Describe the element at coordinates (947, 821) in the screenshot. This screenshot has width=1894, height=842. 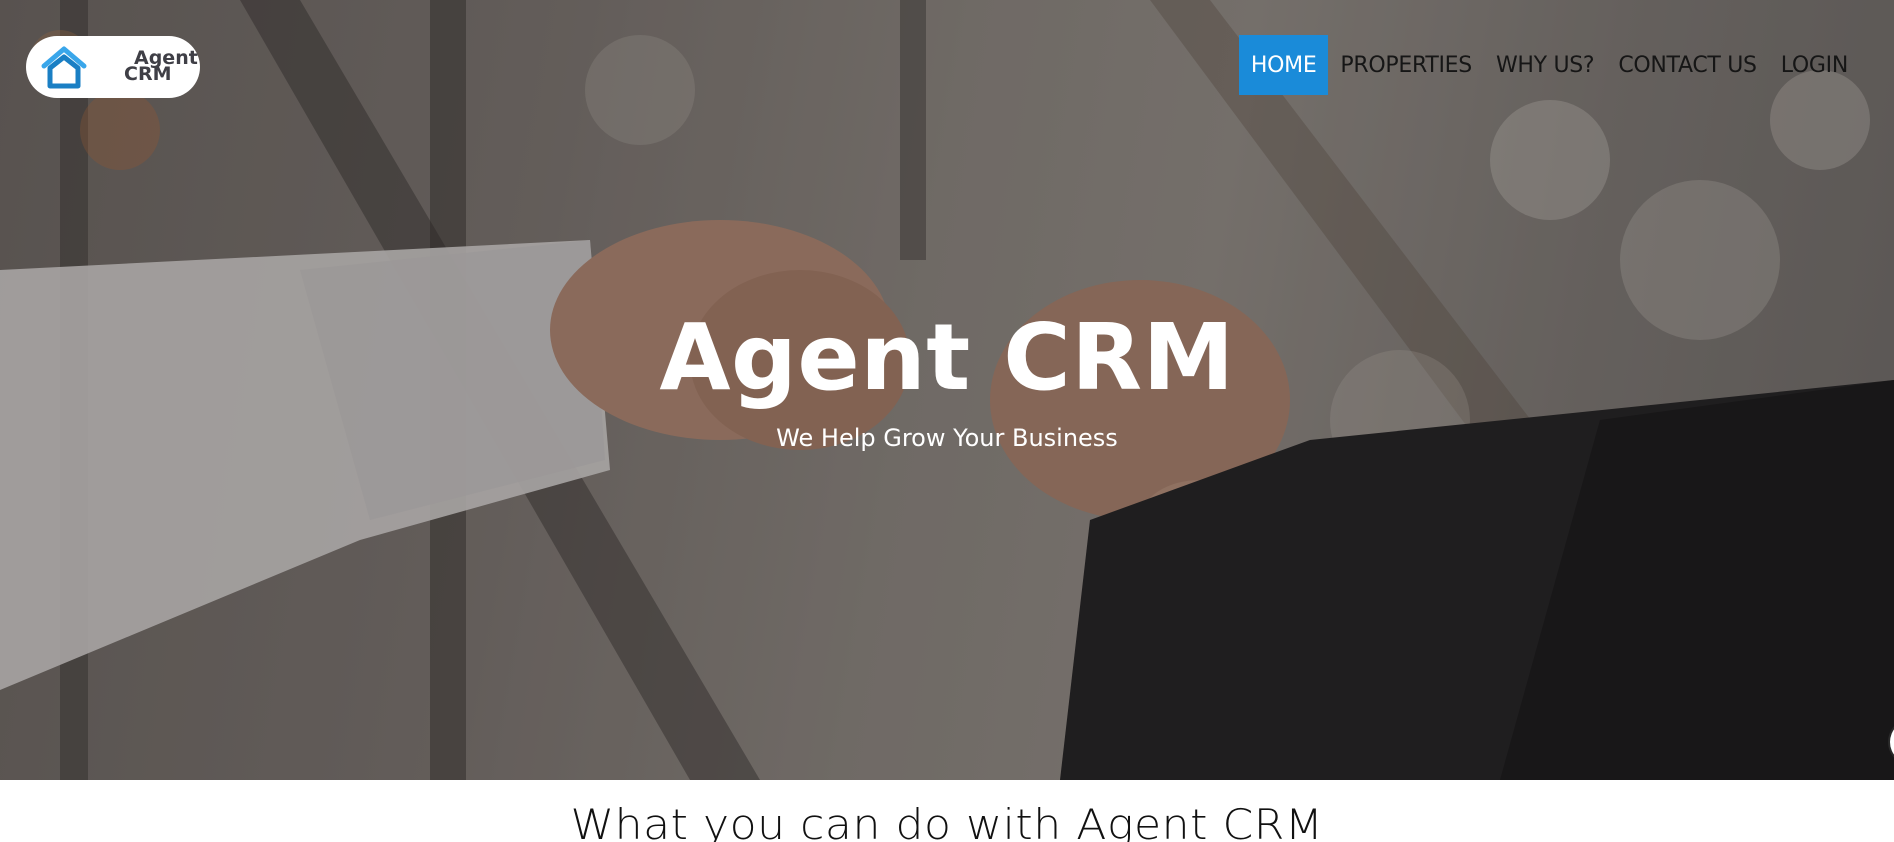
I see `features-section-title: What you can do with Agent CRM` at that location.